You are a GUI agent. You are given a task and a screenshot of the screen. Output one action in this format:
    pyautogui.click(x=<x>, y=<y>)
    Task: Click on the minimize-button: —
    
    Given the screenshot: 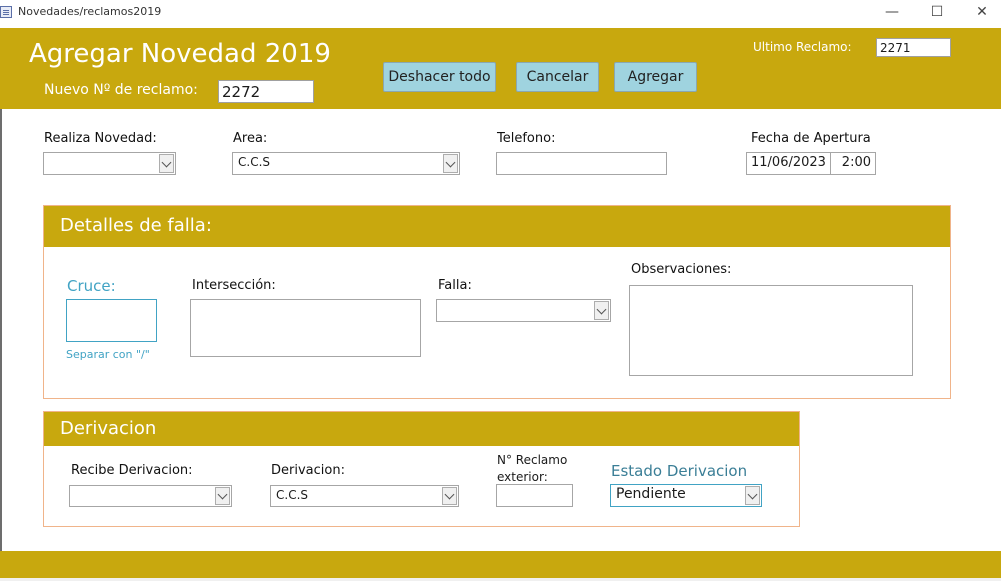 What is the action you would take?
    pyautogui.click(x=892, y=12)
    